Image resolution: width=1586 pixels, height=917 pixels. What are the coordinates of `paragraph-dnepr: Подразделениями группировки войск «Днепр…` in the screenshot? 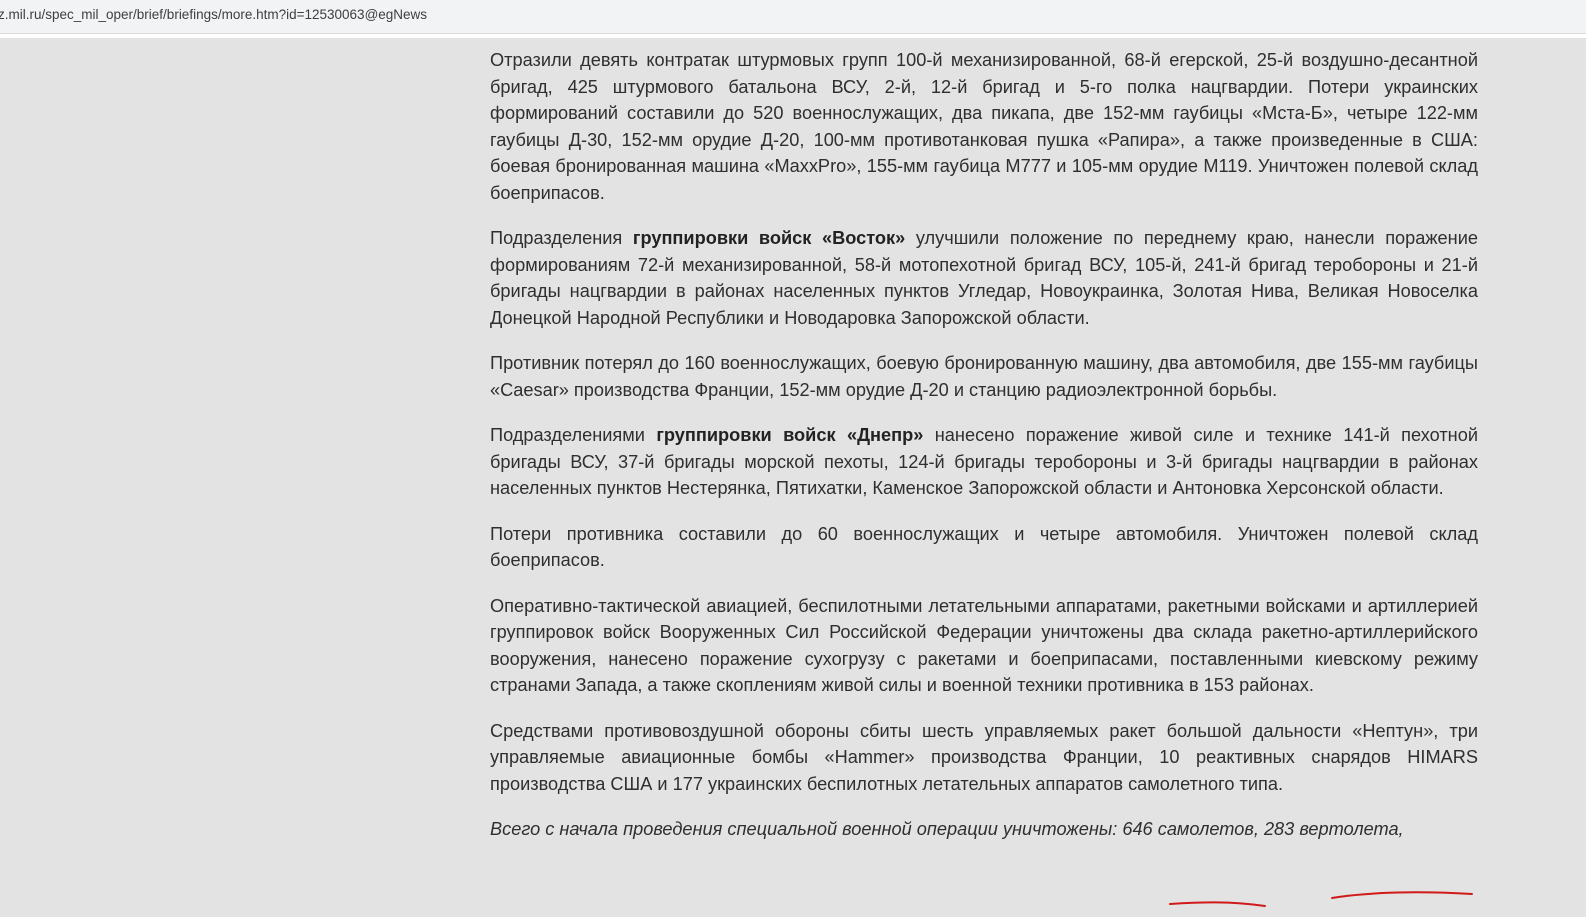 It's located at (984, 462).